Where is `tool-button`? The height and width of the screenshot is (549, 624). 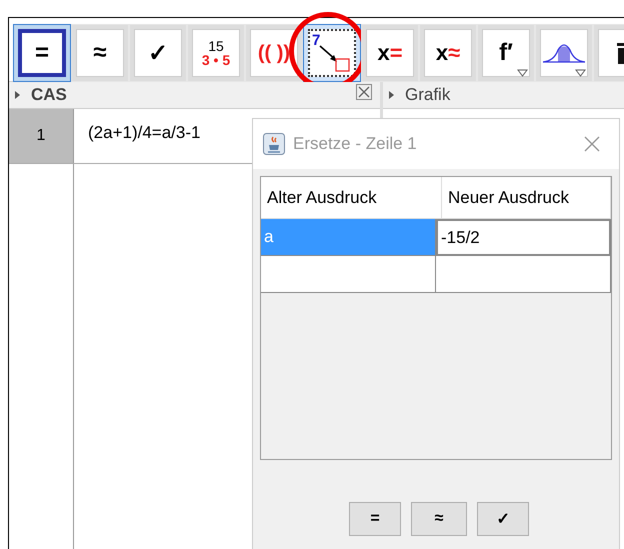 tool-button is located at coordinates (564, 53).